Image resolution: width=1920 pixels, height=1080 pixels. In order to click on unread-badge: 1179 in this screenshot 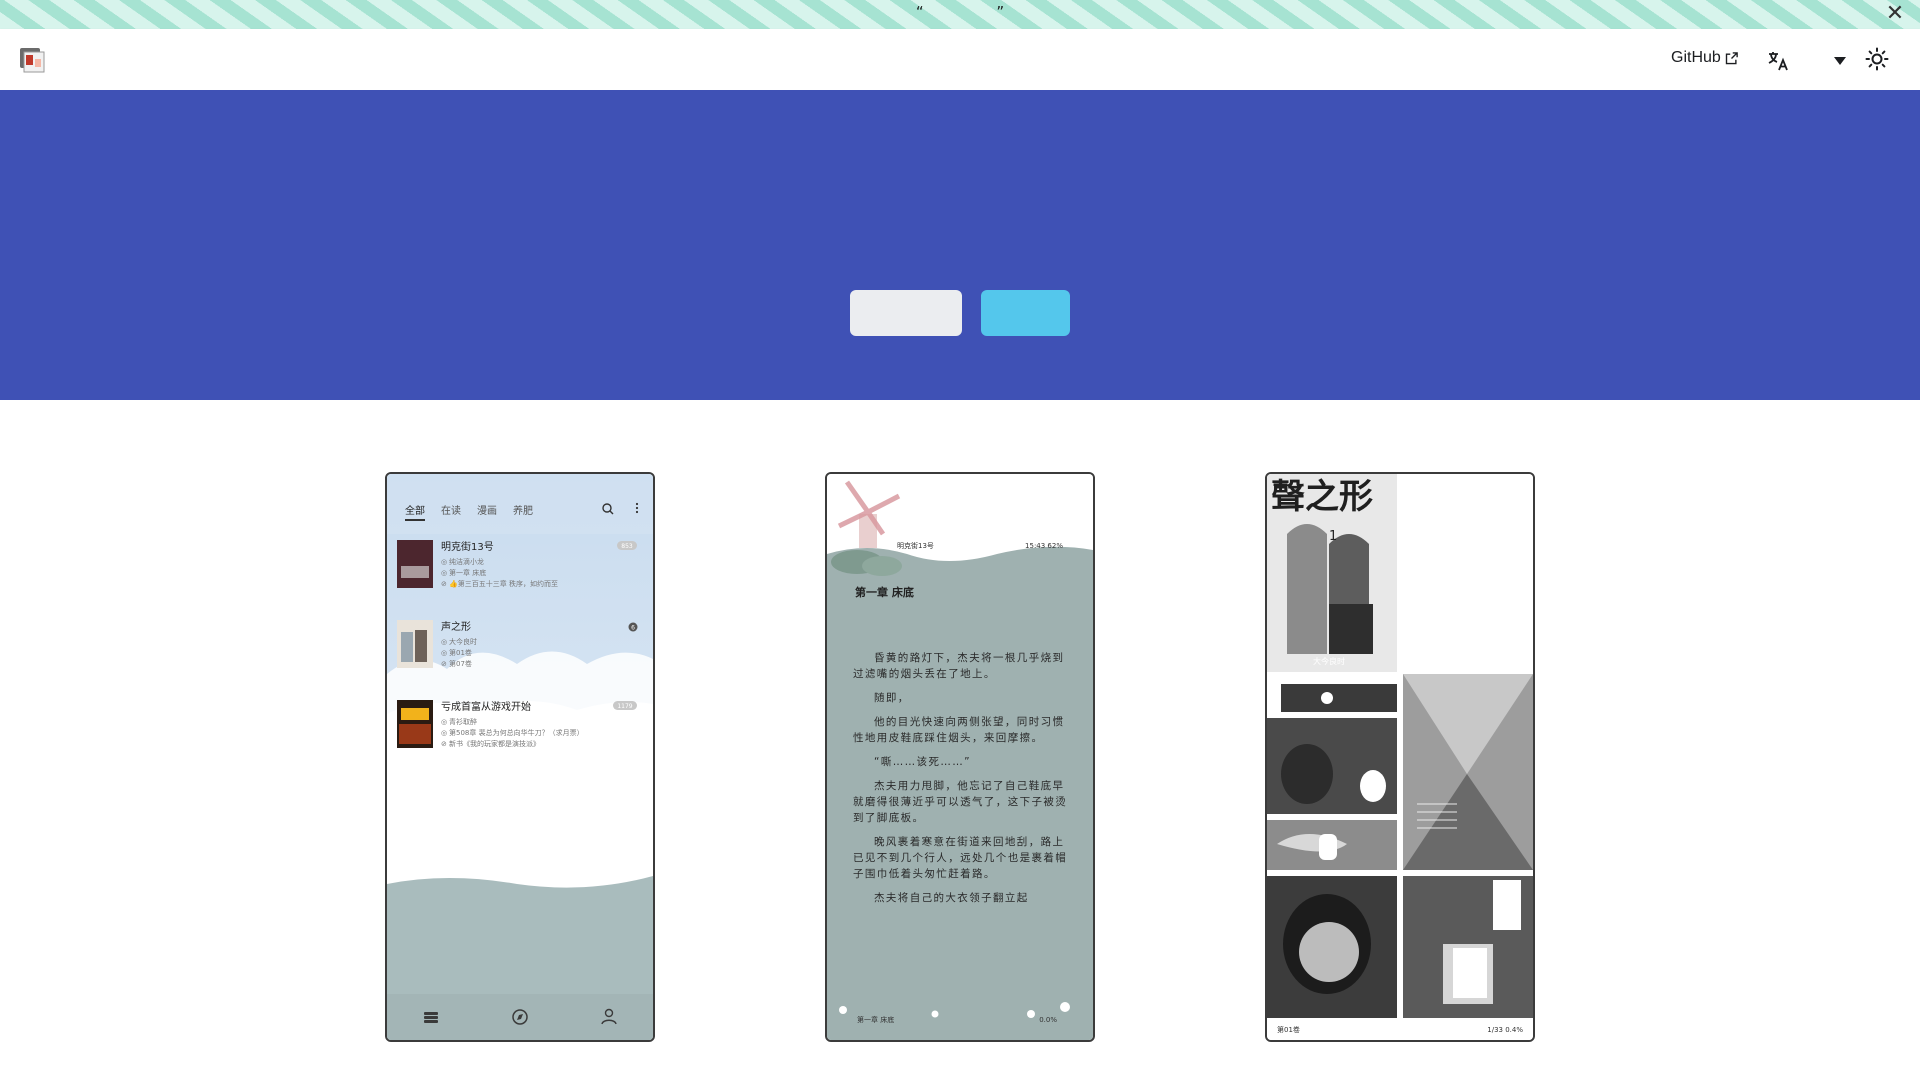, I will do `click(624, 706)`.